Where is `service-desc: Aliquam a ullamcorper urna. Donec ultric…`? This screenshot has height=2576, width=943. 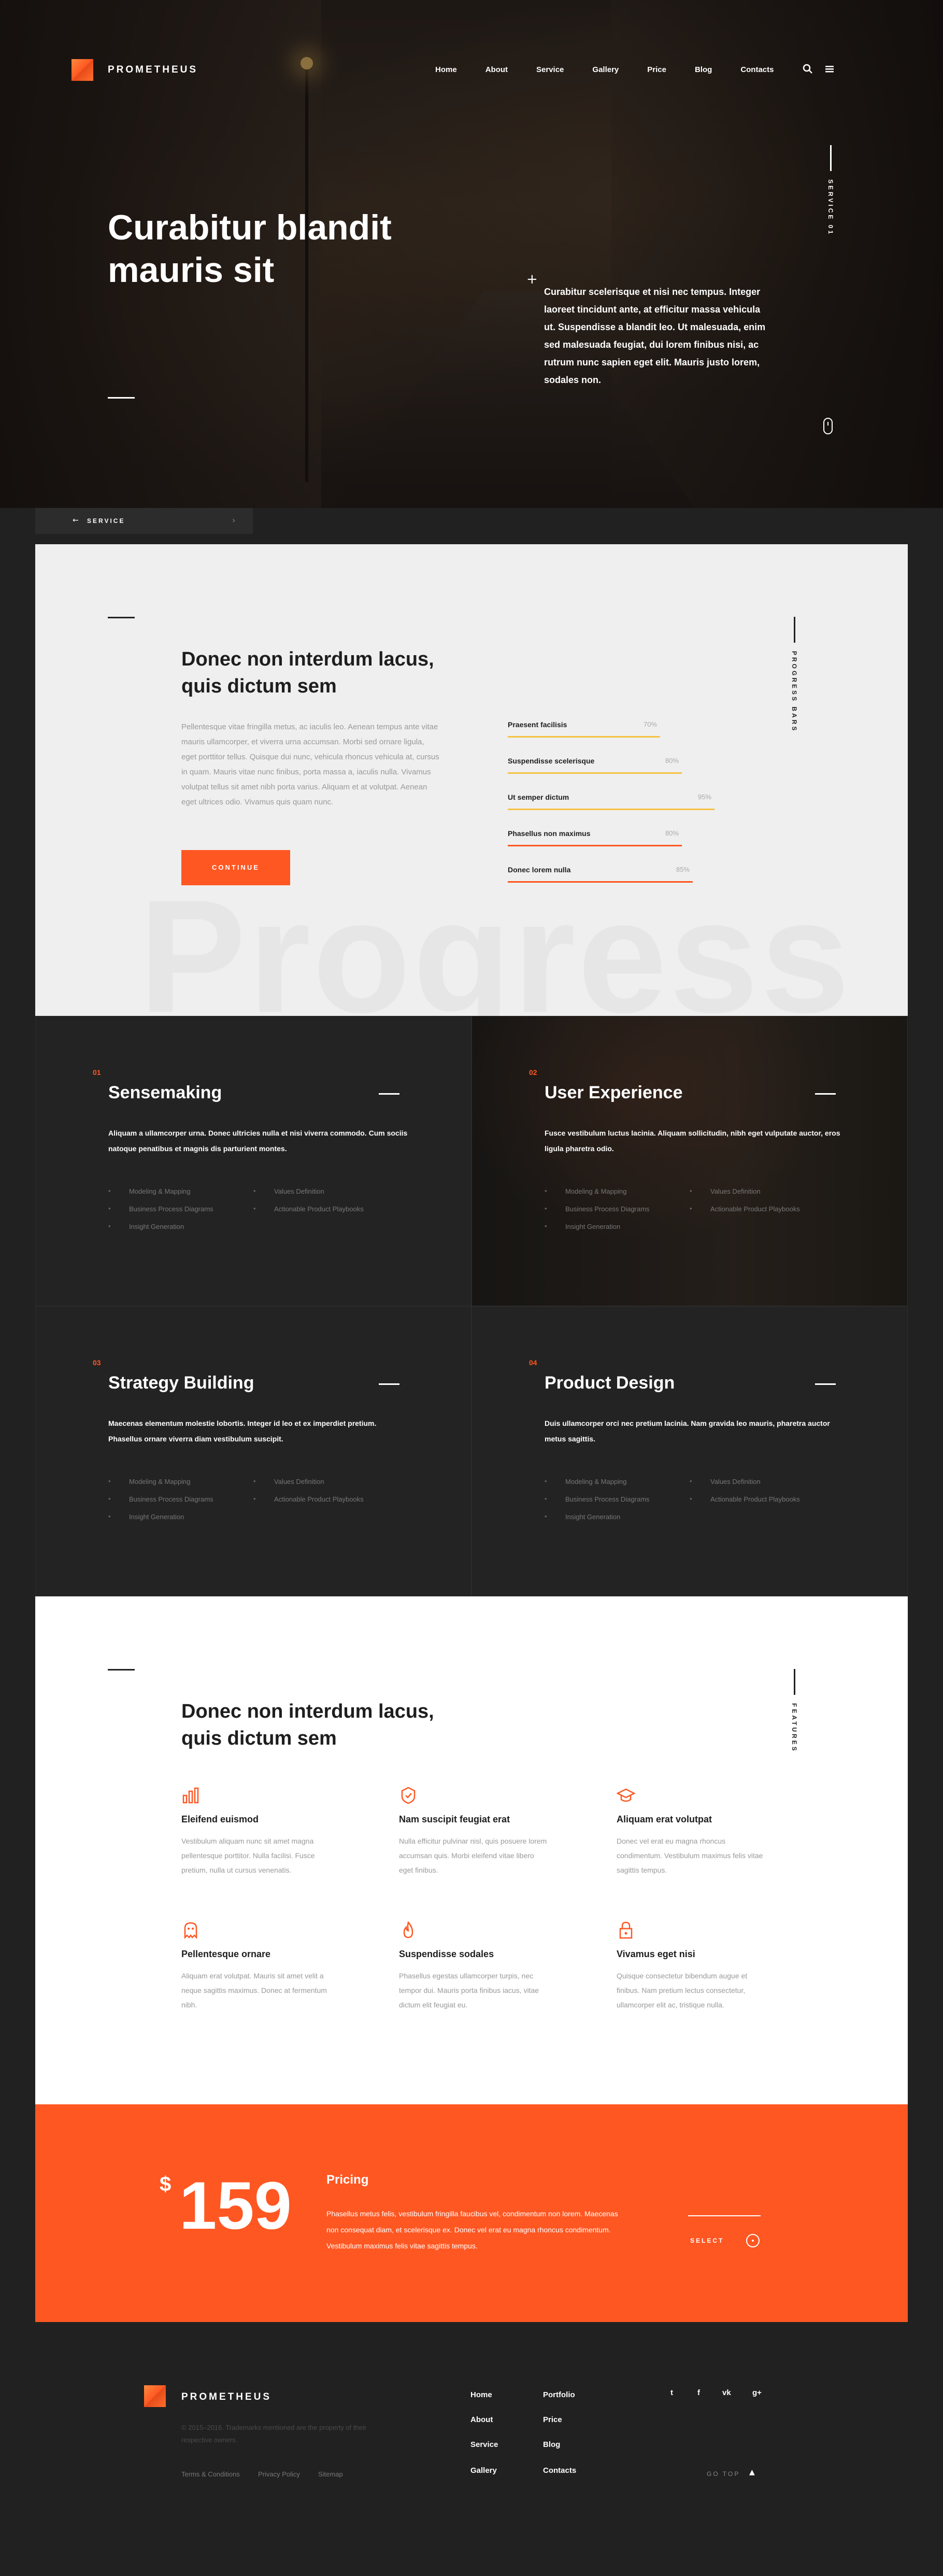 service-desc: Aliquam a ullamcorper urna. Donec ultric… is located at coordinates (258, 1141).